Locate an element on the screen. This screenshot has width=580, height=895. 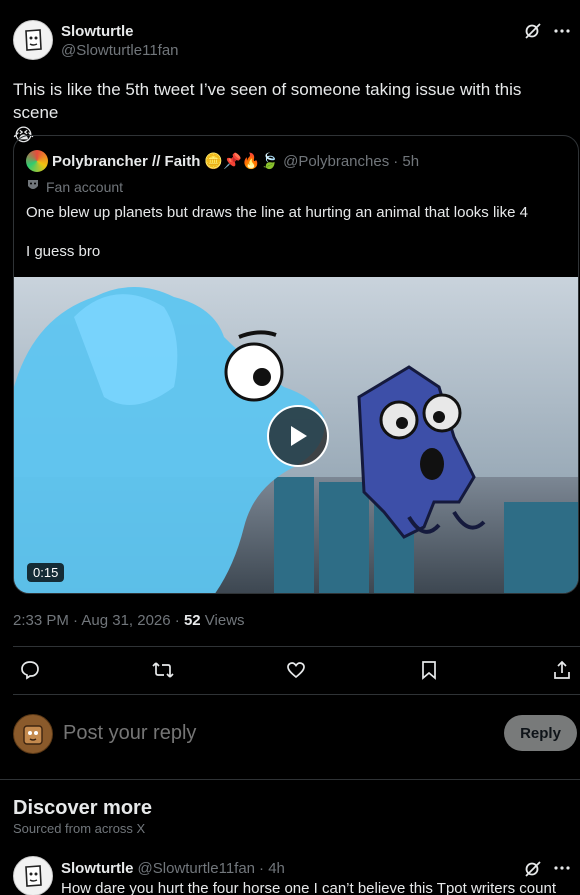
author-avatar is located at coordinates (33, 40).